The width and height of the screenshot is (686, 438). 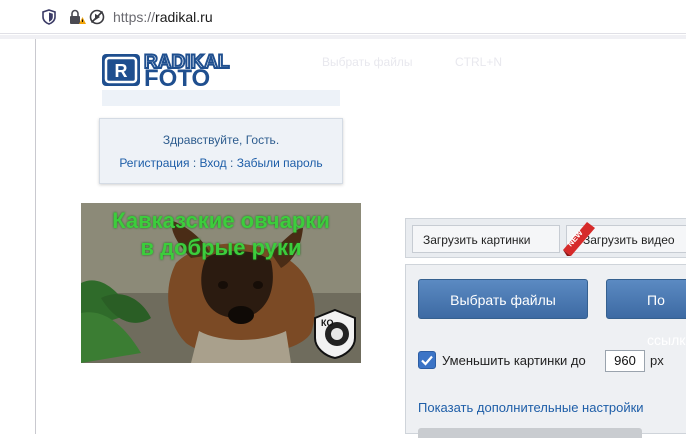 I want to click on url-scheme: https://, so click(x=134, y=17).